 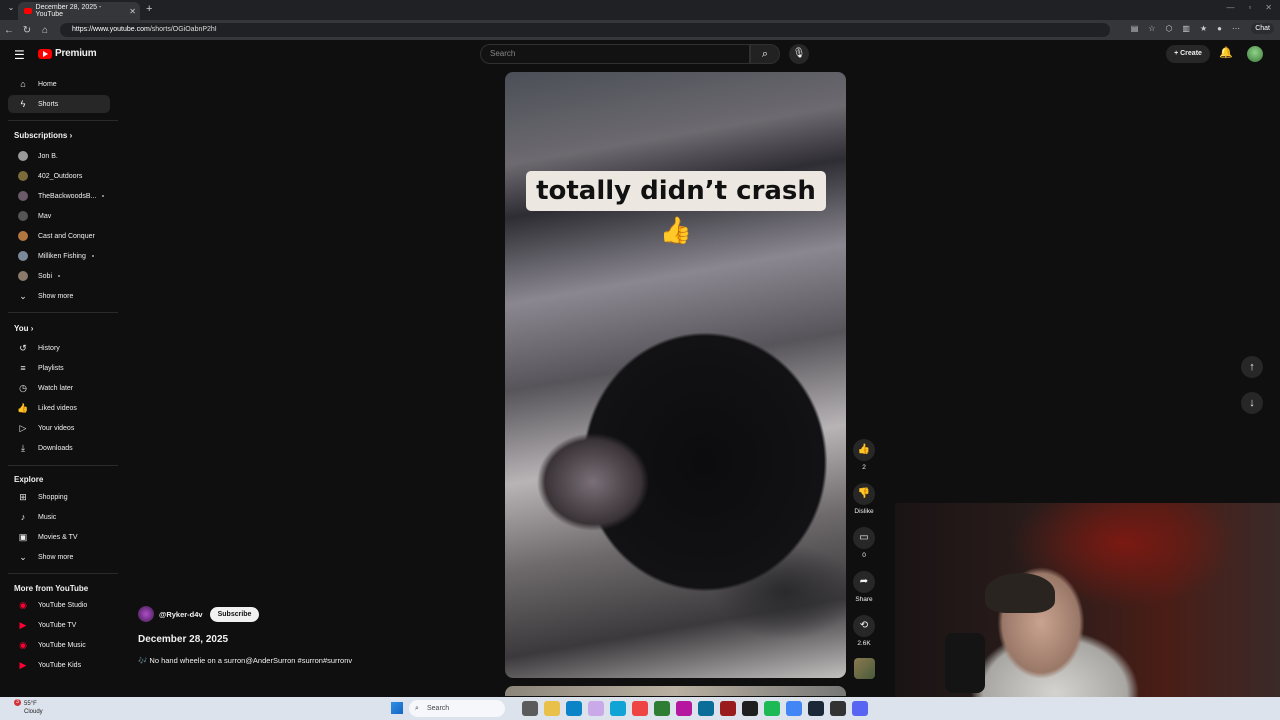 What do you see at coordinates (695, 708) in the screenshot?
I see `taskbar-apps` at bounding box center [695, 708].